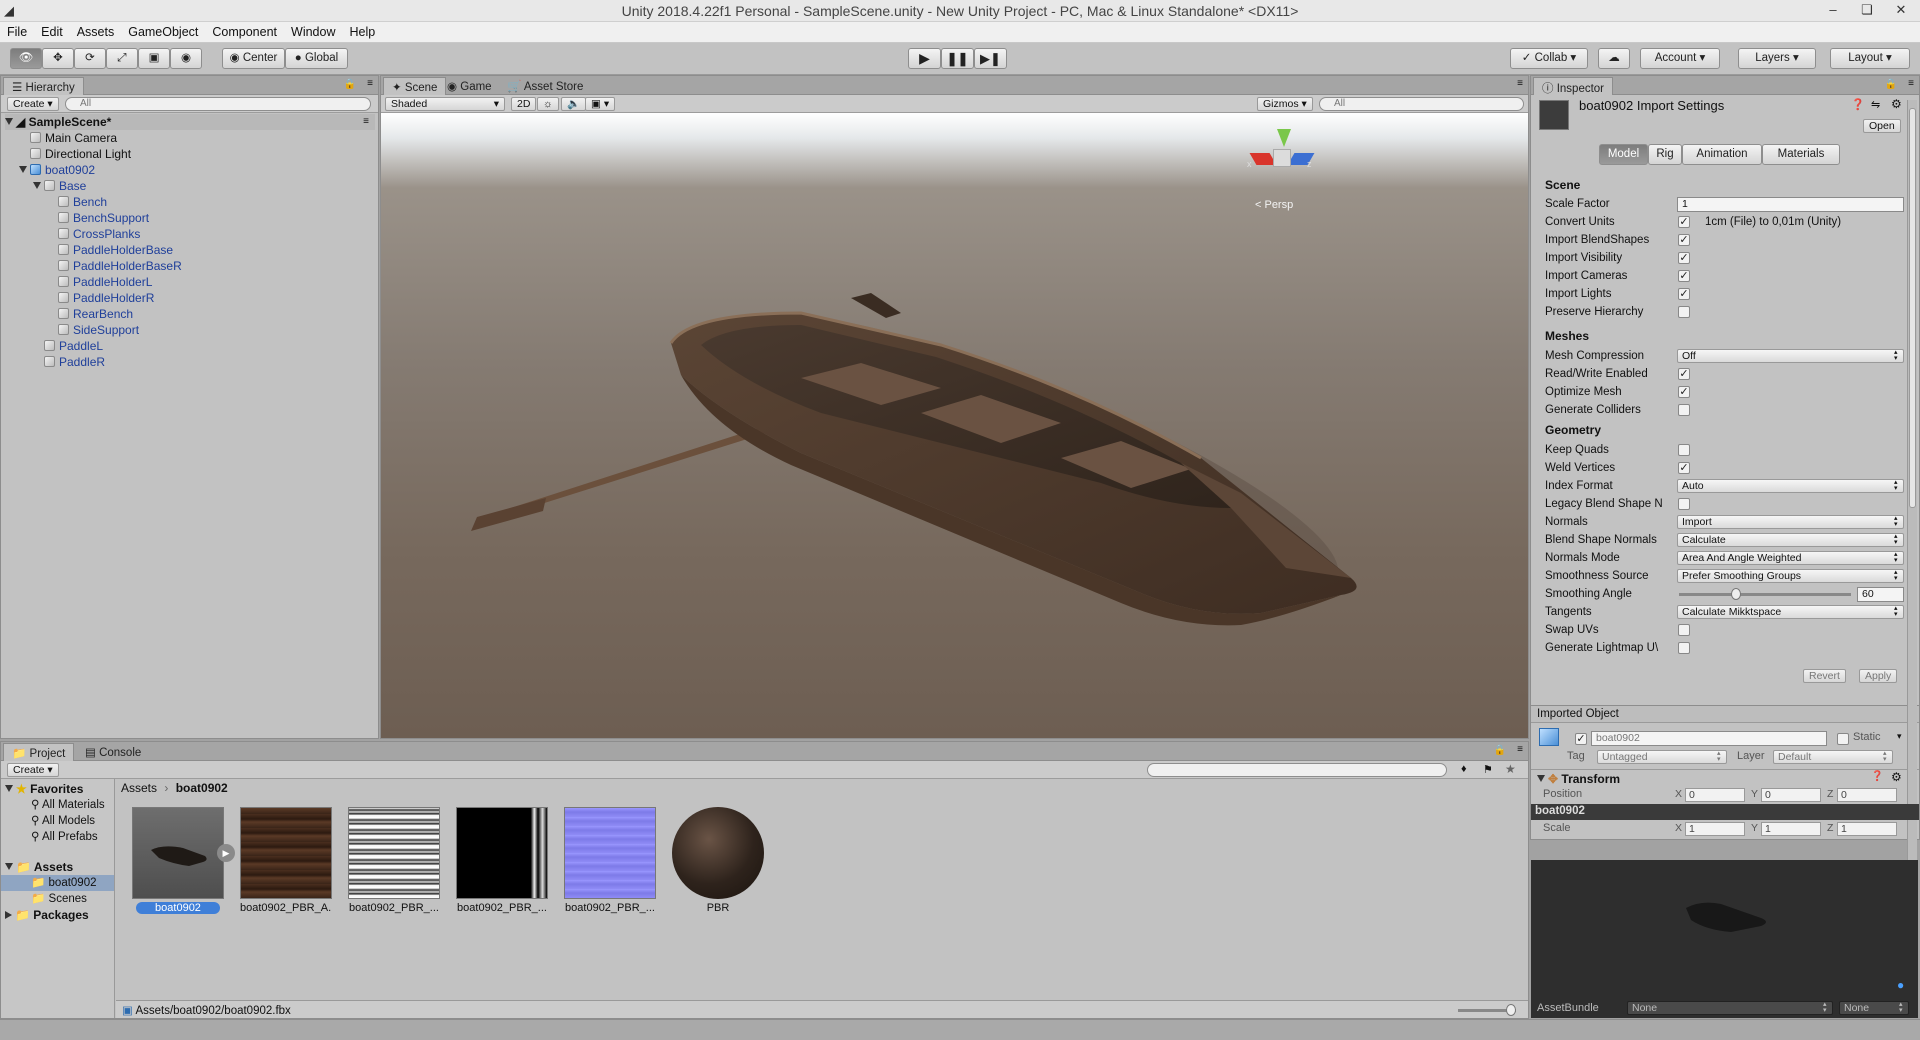 This screenshot has height=1040, width=1920. Describe the element at coordinates (93, 330) in the screenshot. I see `hierarchy-item: SideSupport` at that location.